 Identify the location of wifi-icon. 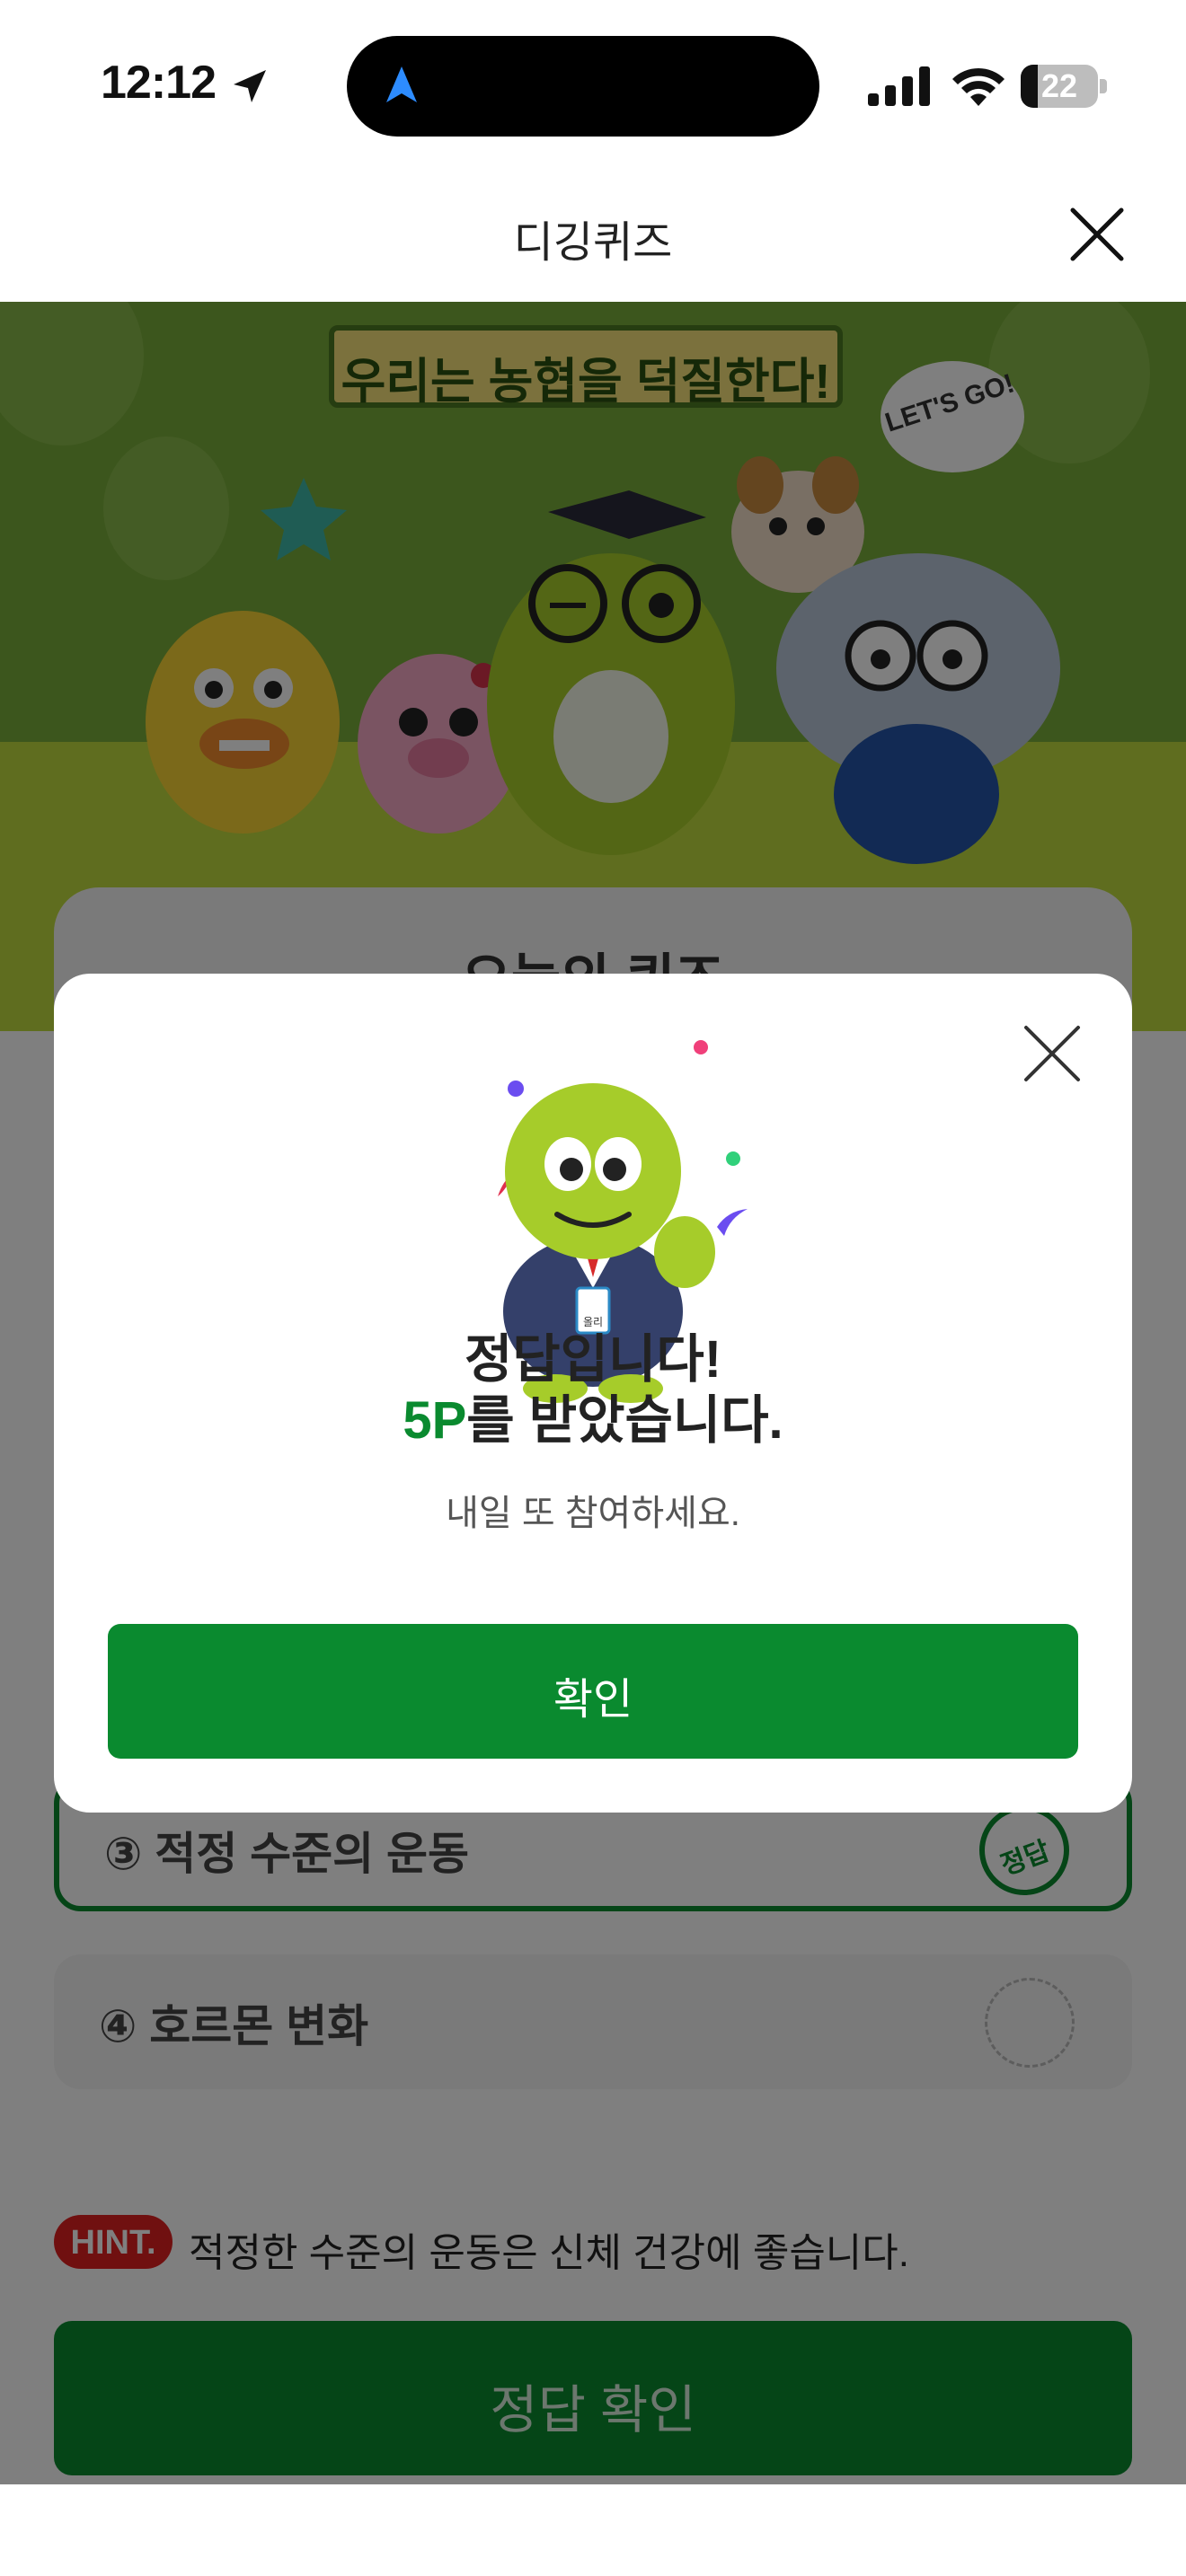
(978, 86).